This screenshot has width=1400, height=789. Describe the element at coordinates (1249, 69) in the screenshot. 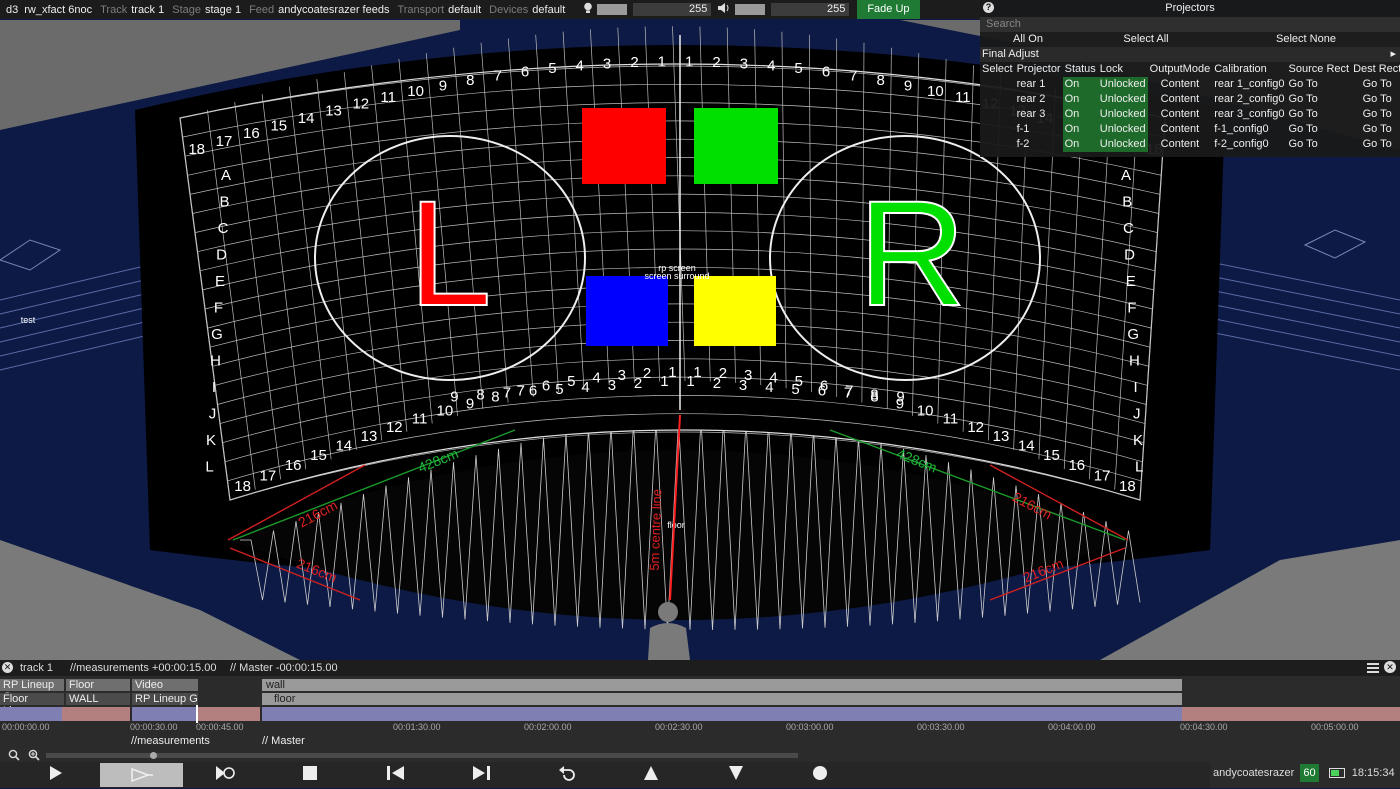

I see `col-calibration: Calibration` at that location.